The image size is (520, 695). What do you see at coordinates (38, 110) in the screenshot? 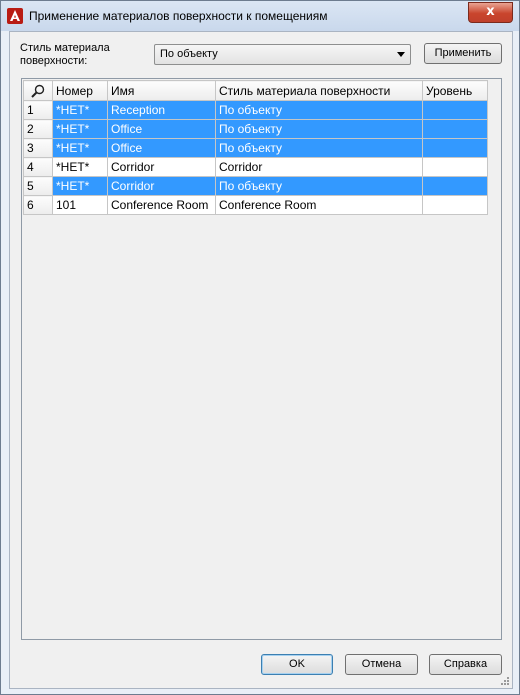
I see `row-index: 1` at bounding box center [38, 110].